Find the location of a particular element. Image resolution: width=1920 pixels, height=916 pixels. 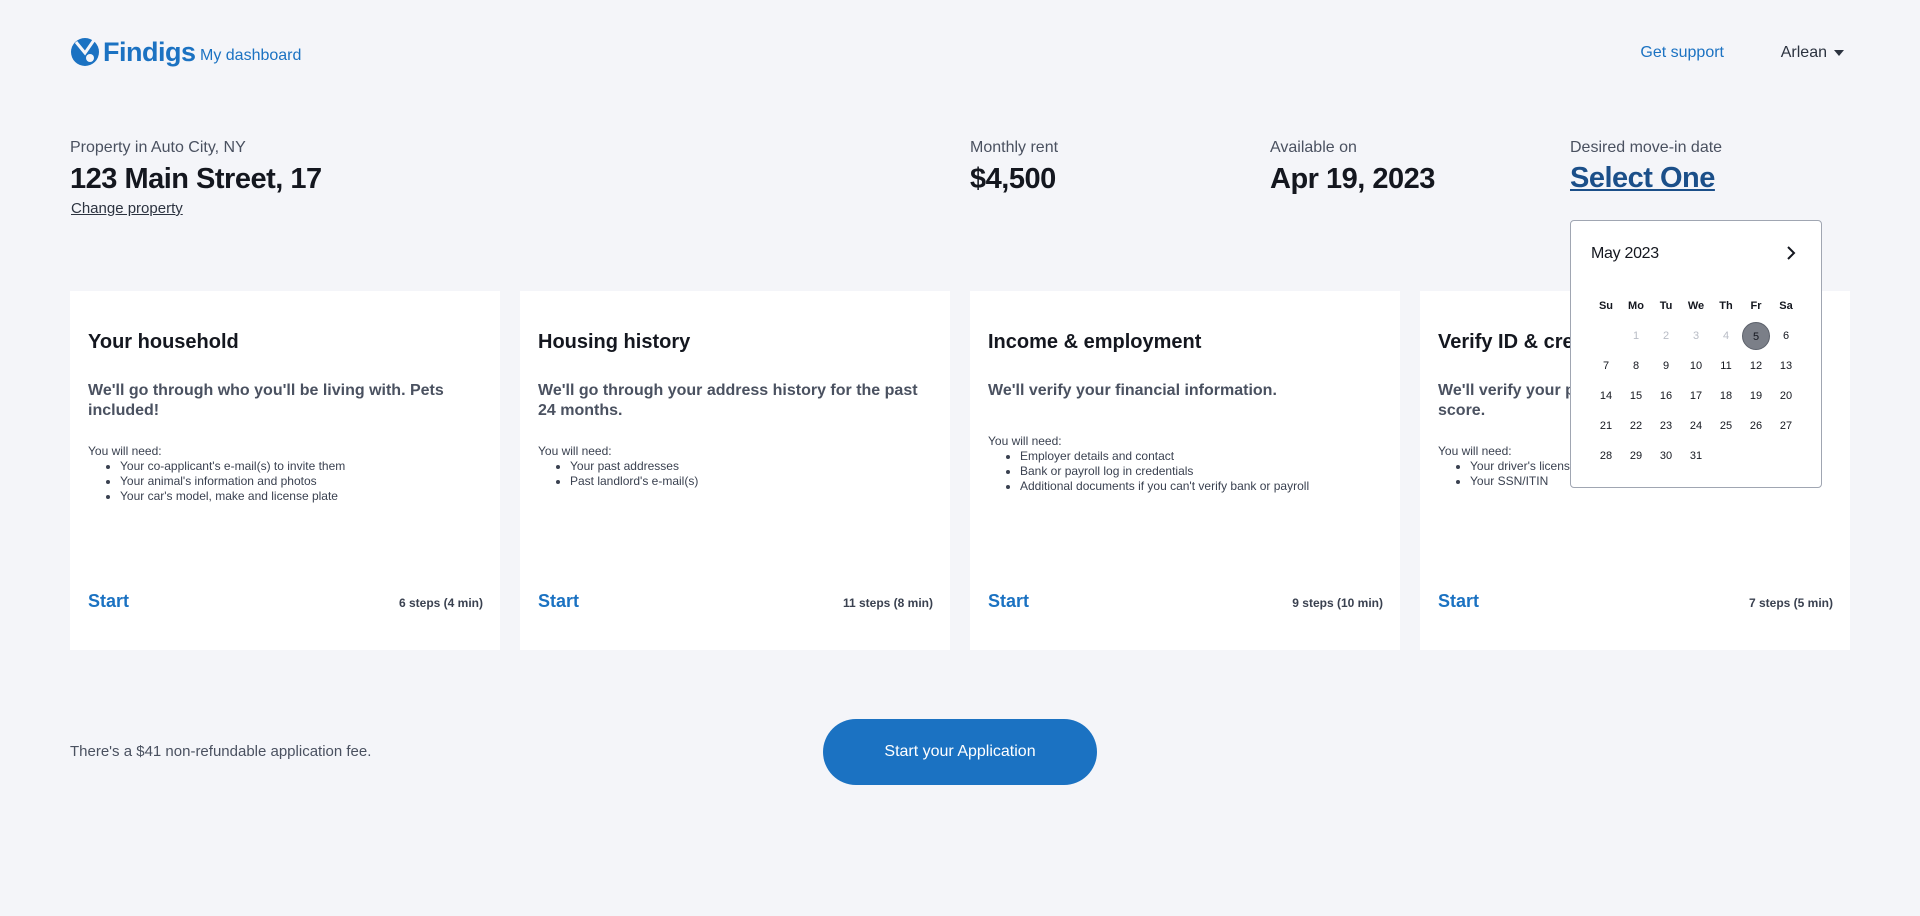

calendar-day: 8 is located at coordinates (1636, 366).